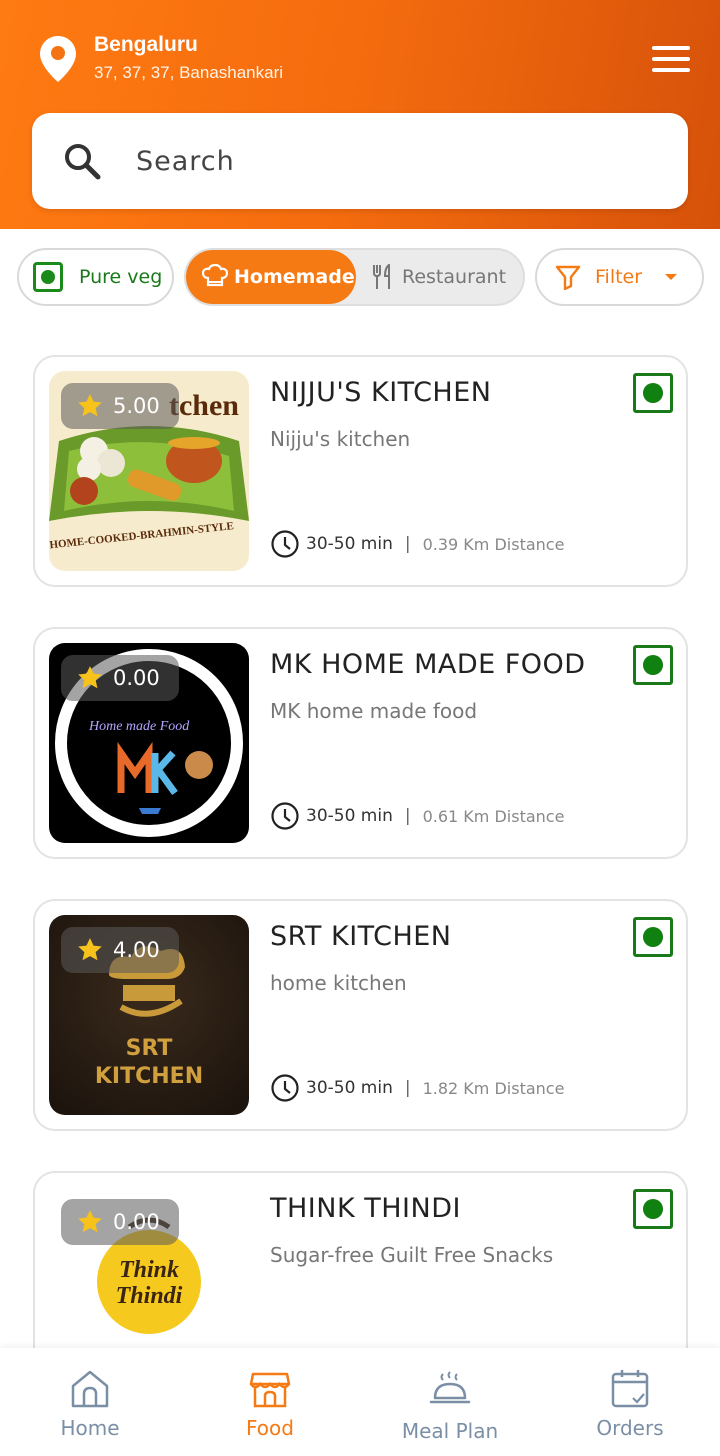 Image resolution: width=720 pixels, height=1456 pixels. What do you see at coordinates (381, 276) in the screenshot?
I see `fork-knife-icon` at bounding box center [381, 276].